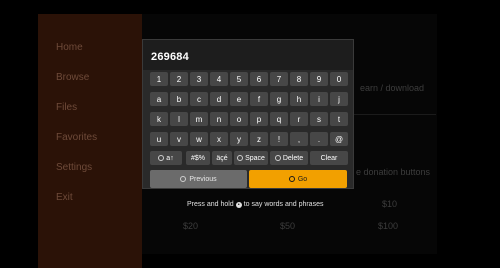  Describe the element at coordinates (298, 179) in the screenshot. I see `go-button: Go` at that location.